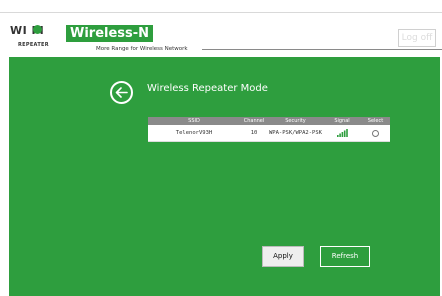 The image size is (442, 296). I want to click on signal-cell, so click(342, 133).